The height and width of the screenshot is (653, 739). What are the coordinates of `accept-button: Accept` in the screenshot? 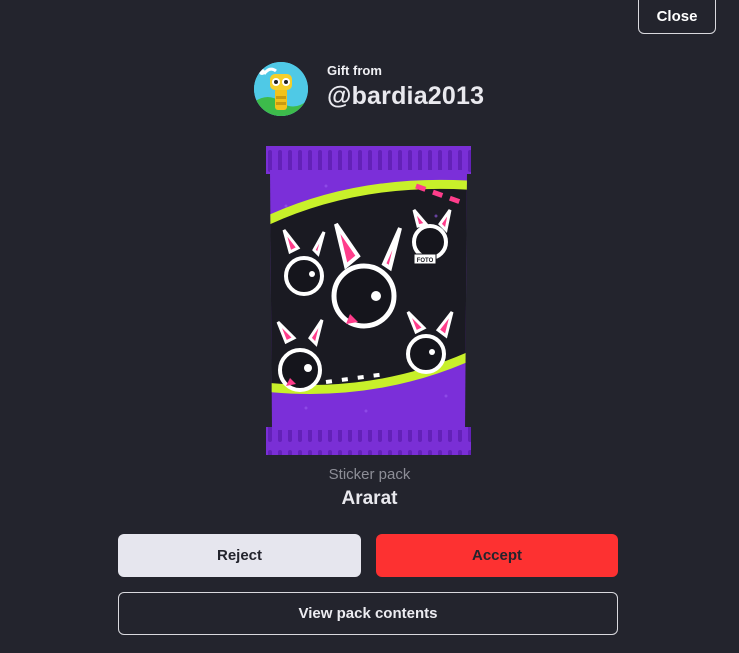 It's located at (497, 555).